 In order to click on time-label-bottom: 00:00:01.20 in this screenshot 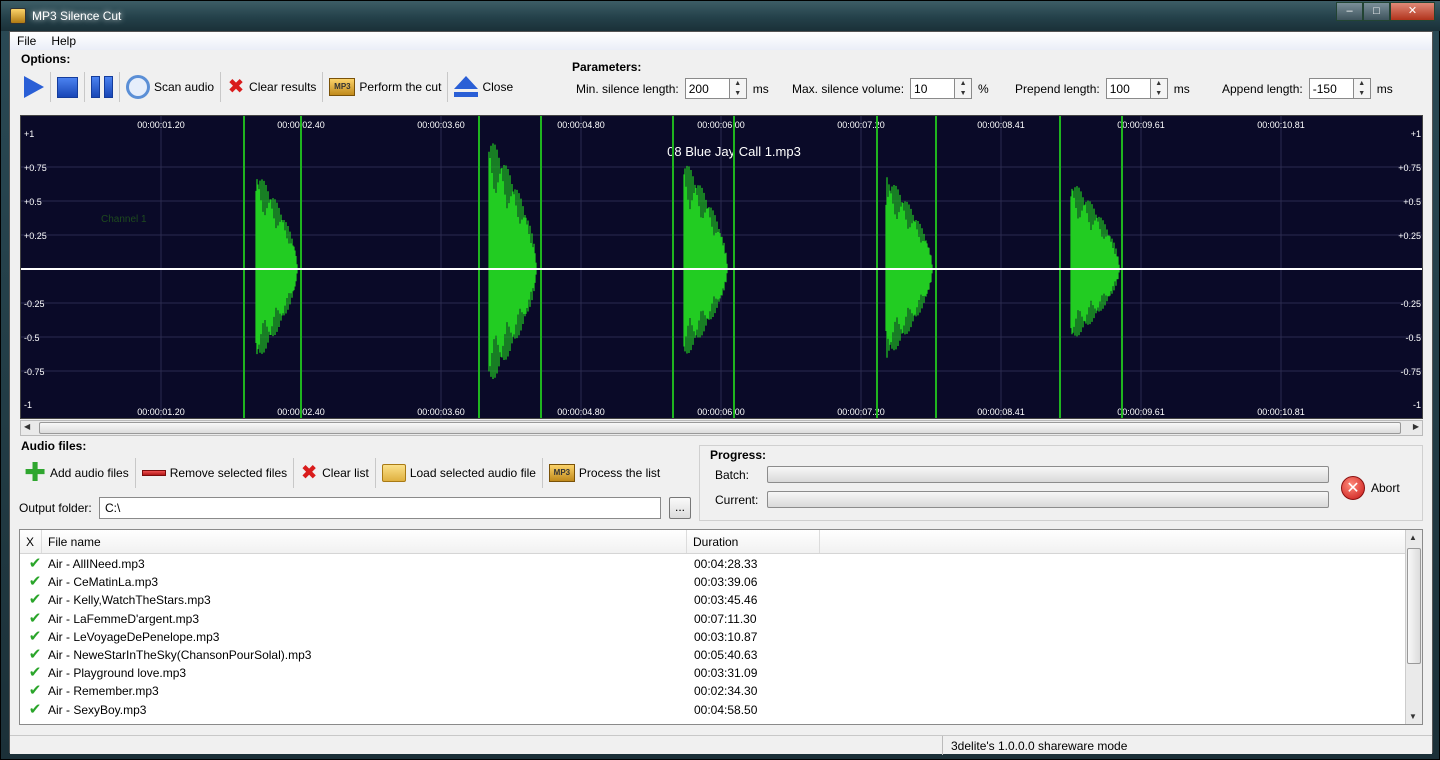, I will do `click(161, 412)`.